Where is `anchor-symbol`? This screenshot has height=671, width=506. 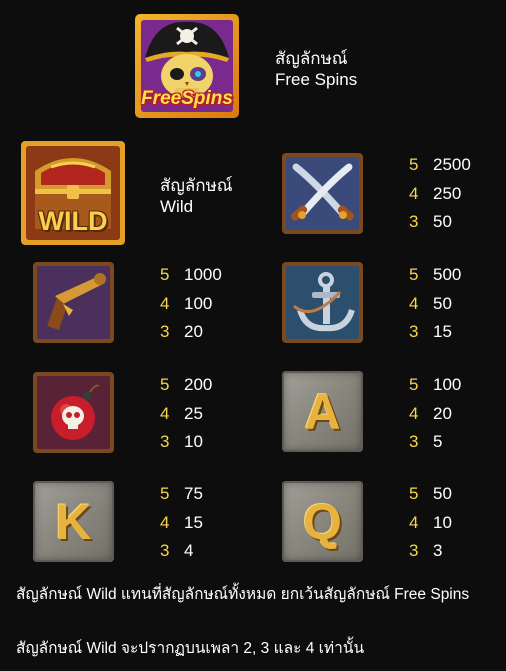 anchor-symbol is located at coordinates (322, 302).